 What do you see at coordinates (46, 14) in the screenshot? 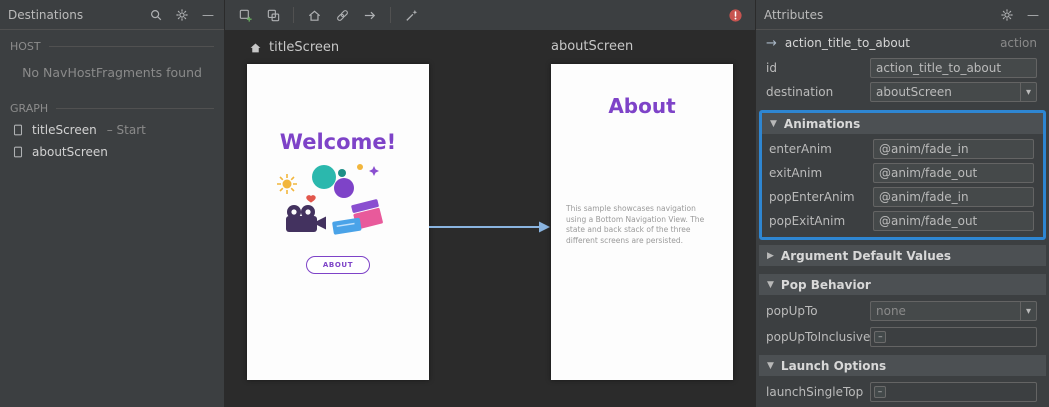
I see `destinations-panel-title: Destinations` at bounding box center [46, 14].